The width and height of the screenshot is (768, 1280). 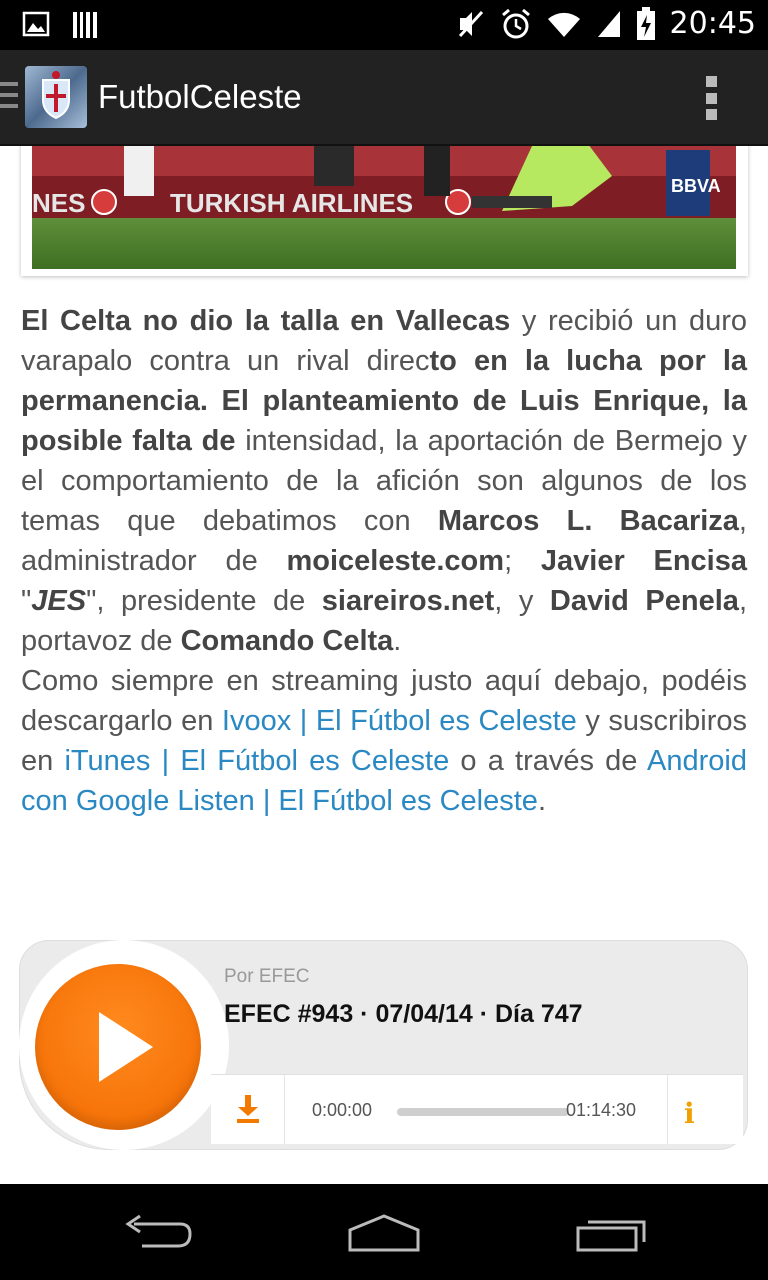 I want to click on article-link: Ivoox | El Fútbol es Celeste, so click(x=399, y=721).